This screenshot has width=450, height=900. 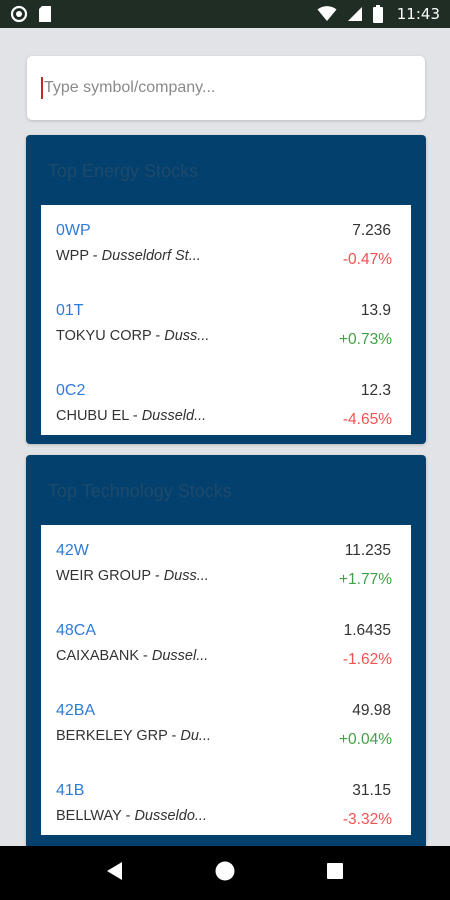 What do you see at coordinates (123, 171) in the screenshot?
I see `card-title: Top Energy Stocks` at bounding box center [123, 171].